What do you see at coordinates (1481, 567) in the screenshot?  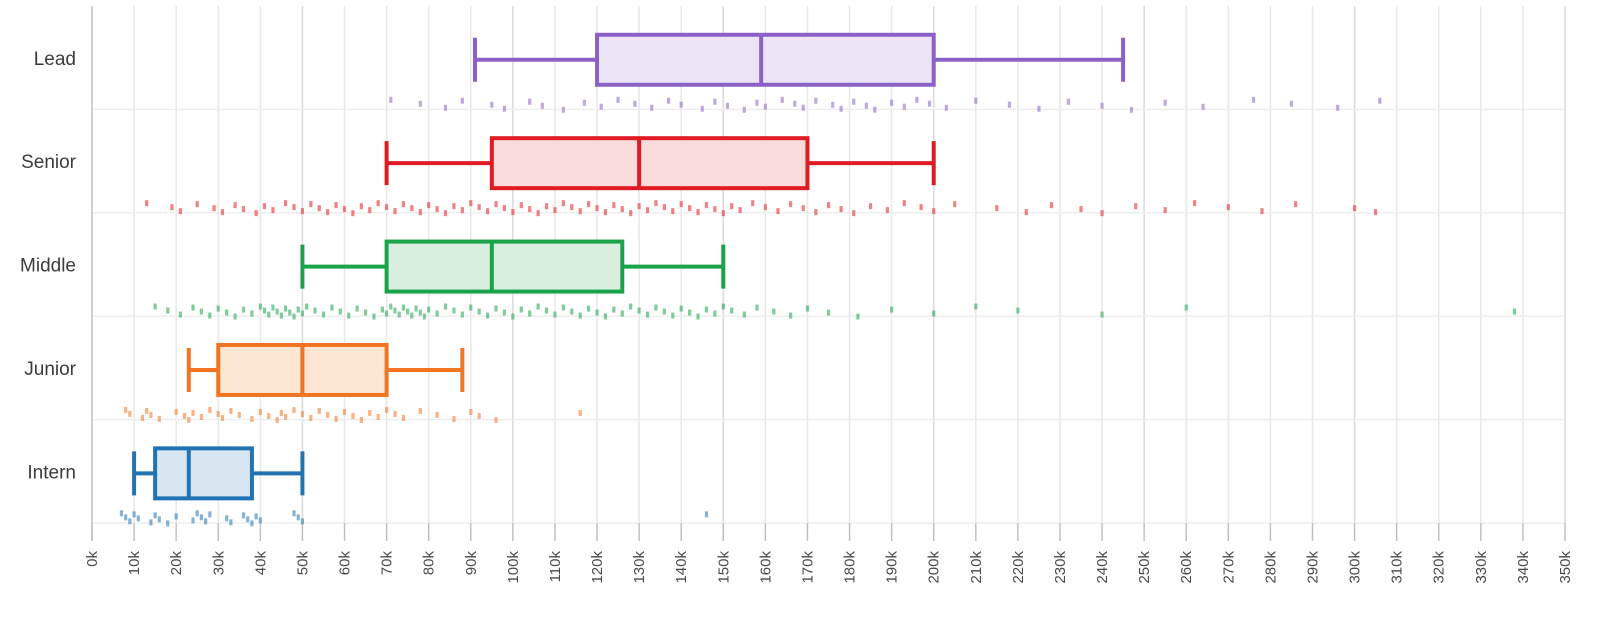 I see `xtick-label-330k: 330k` at bounding box center [1481, 567].